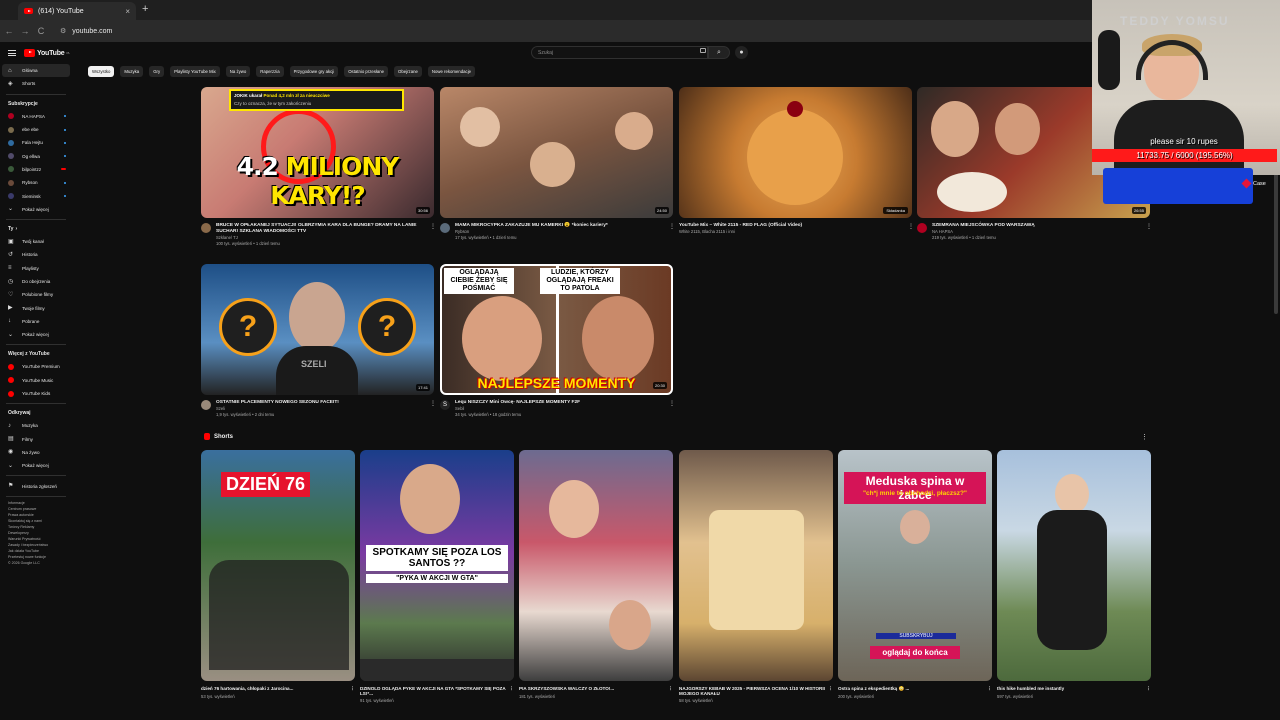 This screenshot has width=1280, height=720. I want to click on voice-search-mic-icon: ●, so click(741, 52).